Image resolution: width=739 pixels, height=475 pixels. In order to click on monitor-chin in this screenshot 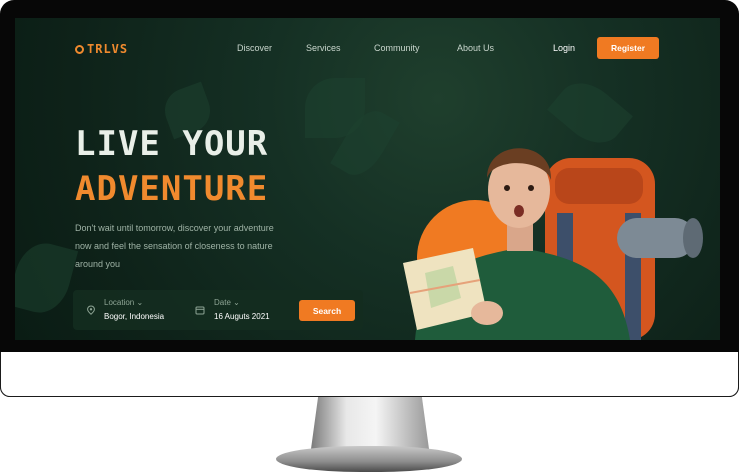, I will do `click(369, 374)`.